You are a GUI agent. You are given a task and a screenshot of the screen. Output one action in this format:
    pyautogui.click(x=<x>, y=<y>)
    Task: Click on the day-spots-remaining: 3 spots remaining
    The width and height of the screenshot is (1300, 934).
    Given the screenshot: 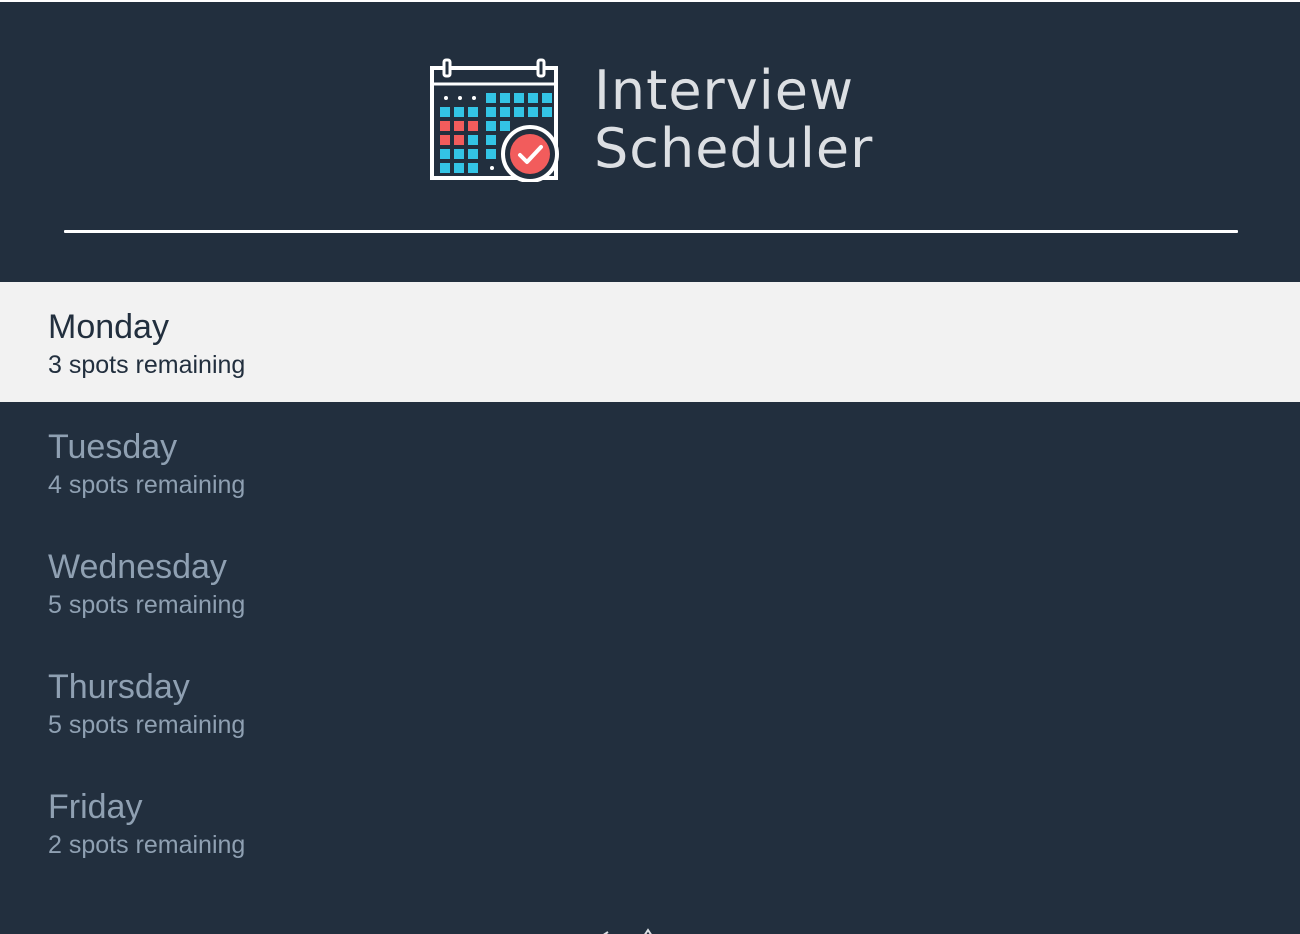 What is the action you would take?
    pyautogui.click(x=147, y=365)
    